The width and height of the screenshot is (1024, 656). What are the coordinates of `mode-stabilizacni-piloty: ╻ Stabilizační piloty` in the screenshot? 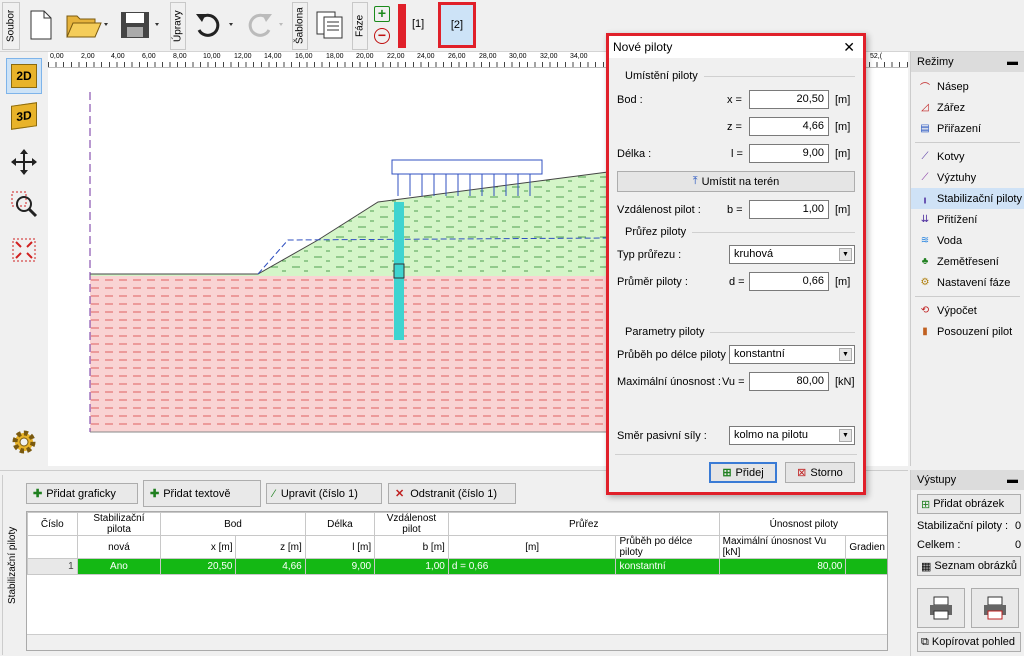 It's located at (967, 198).